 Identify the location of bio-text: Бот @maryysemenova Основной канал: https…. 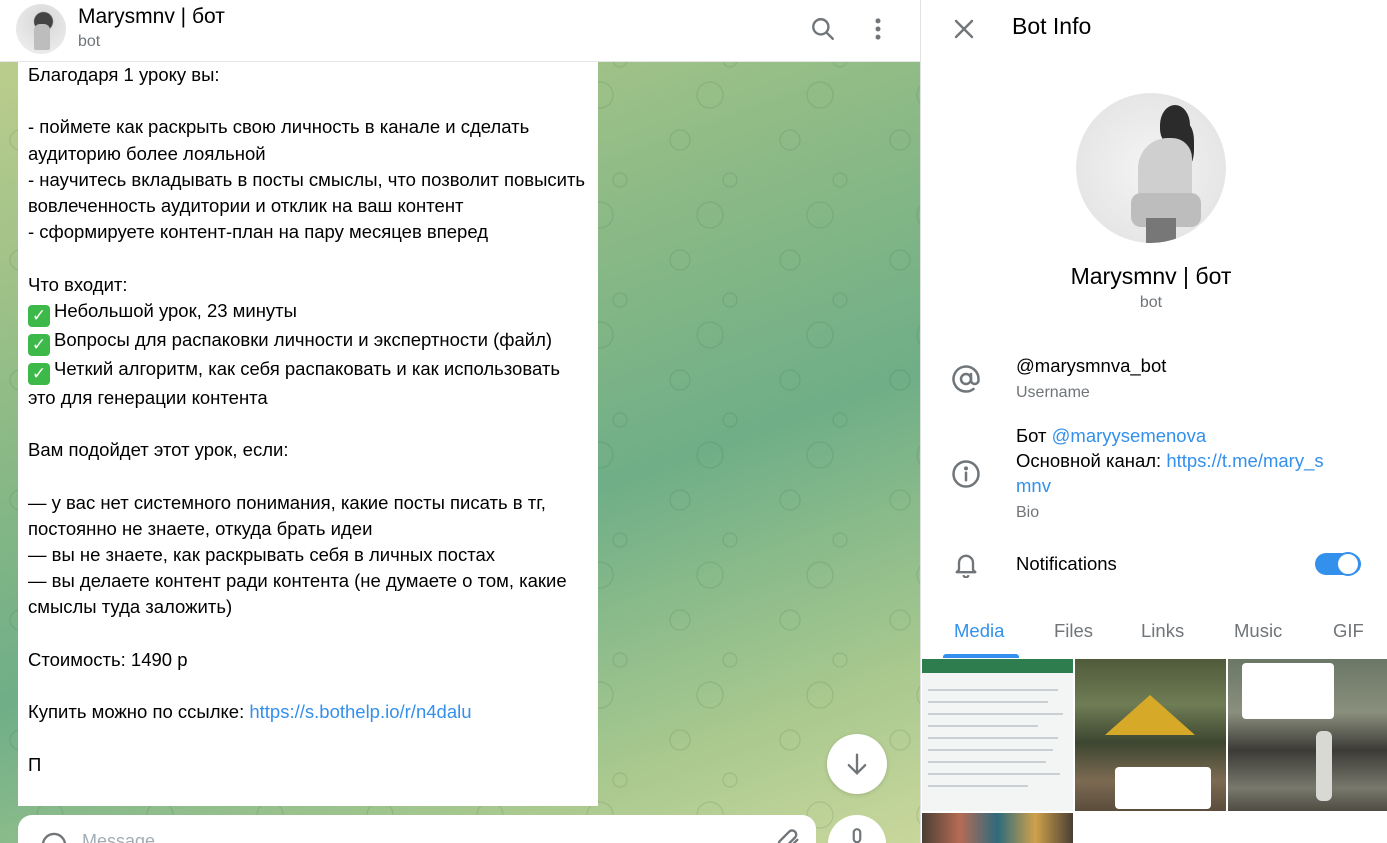
(1170, 460).